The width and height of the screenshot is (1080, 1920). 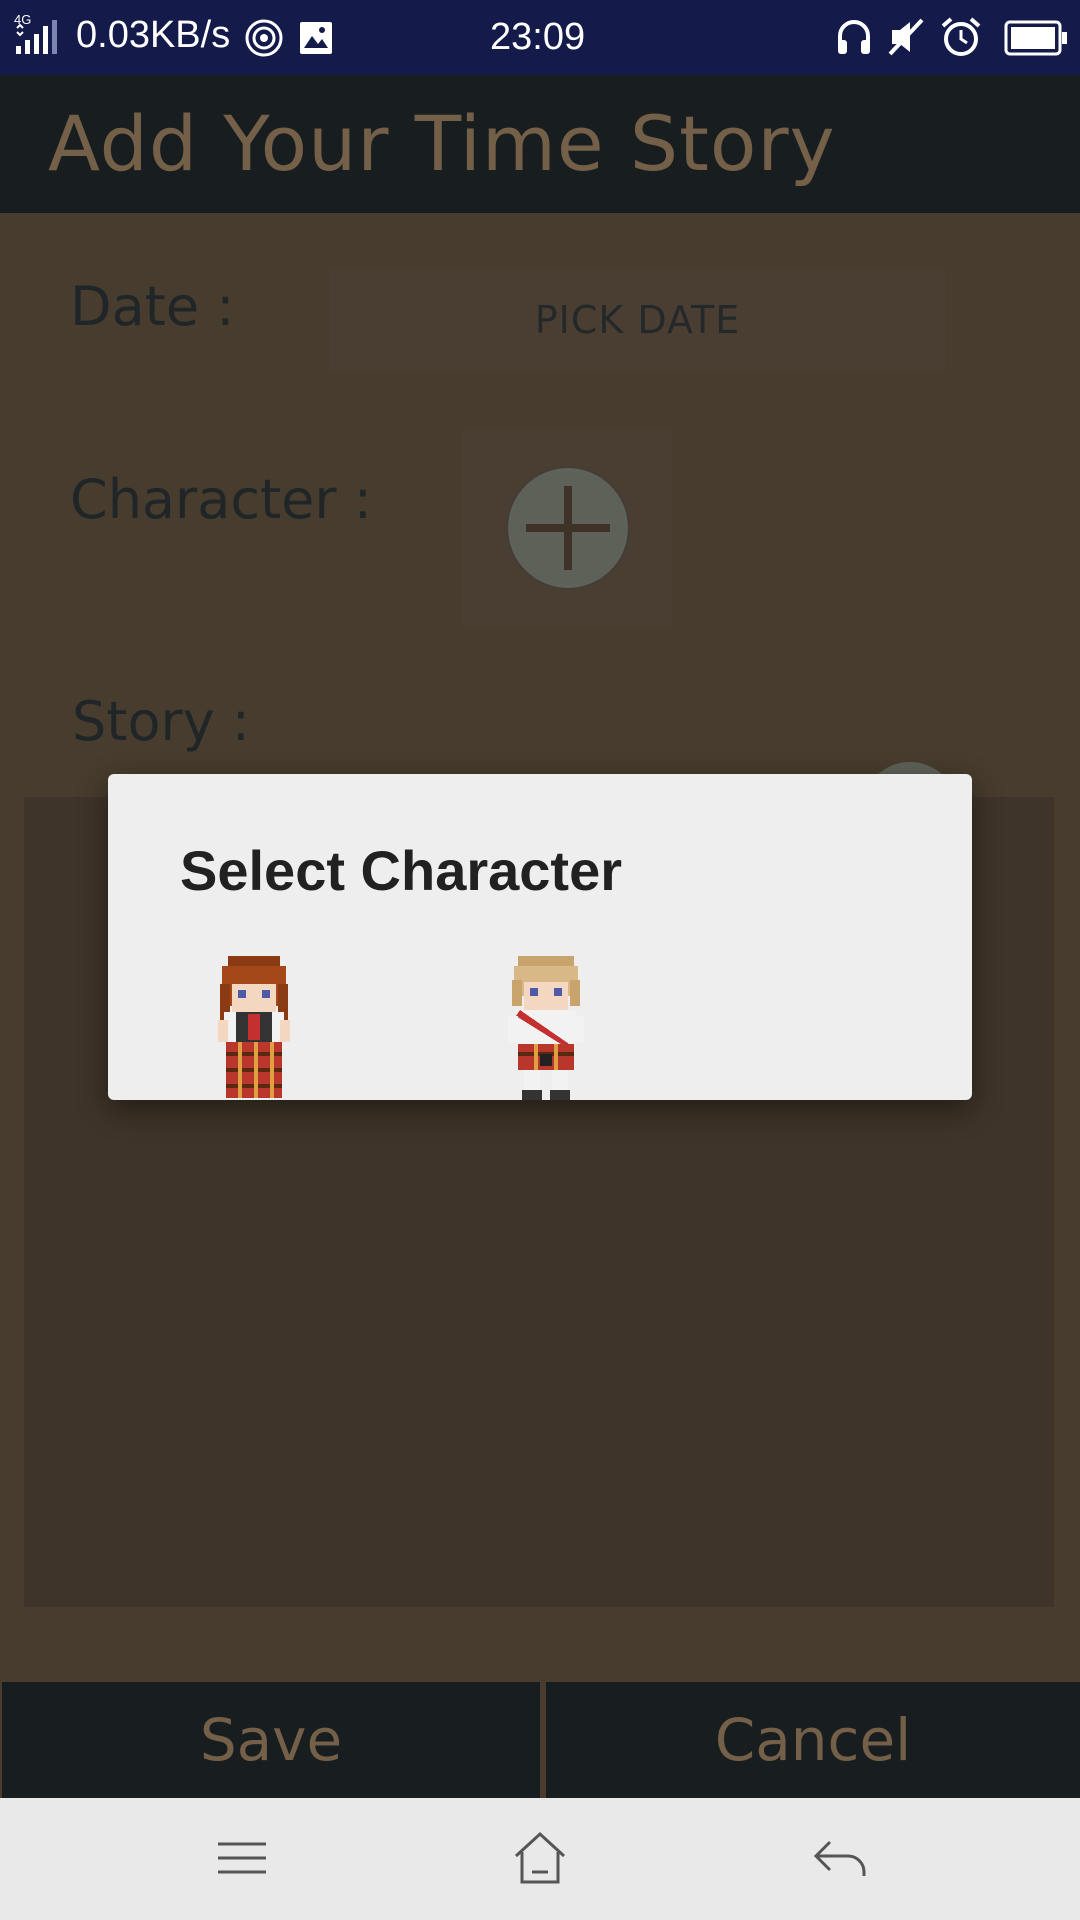 I want to click on headset-icon, so click(x=854, y=37).